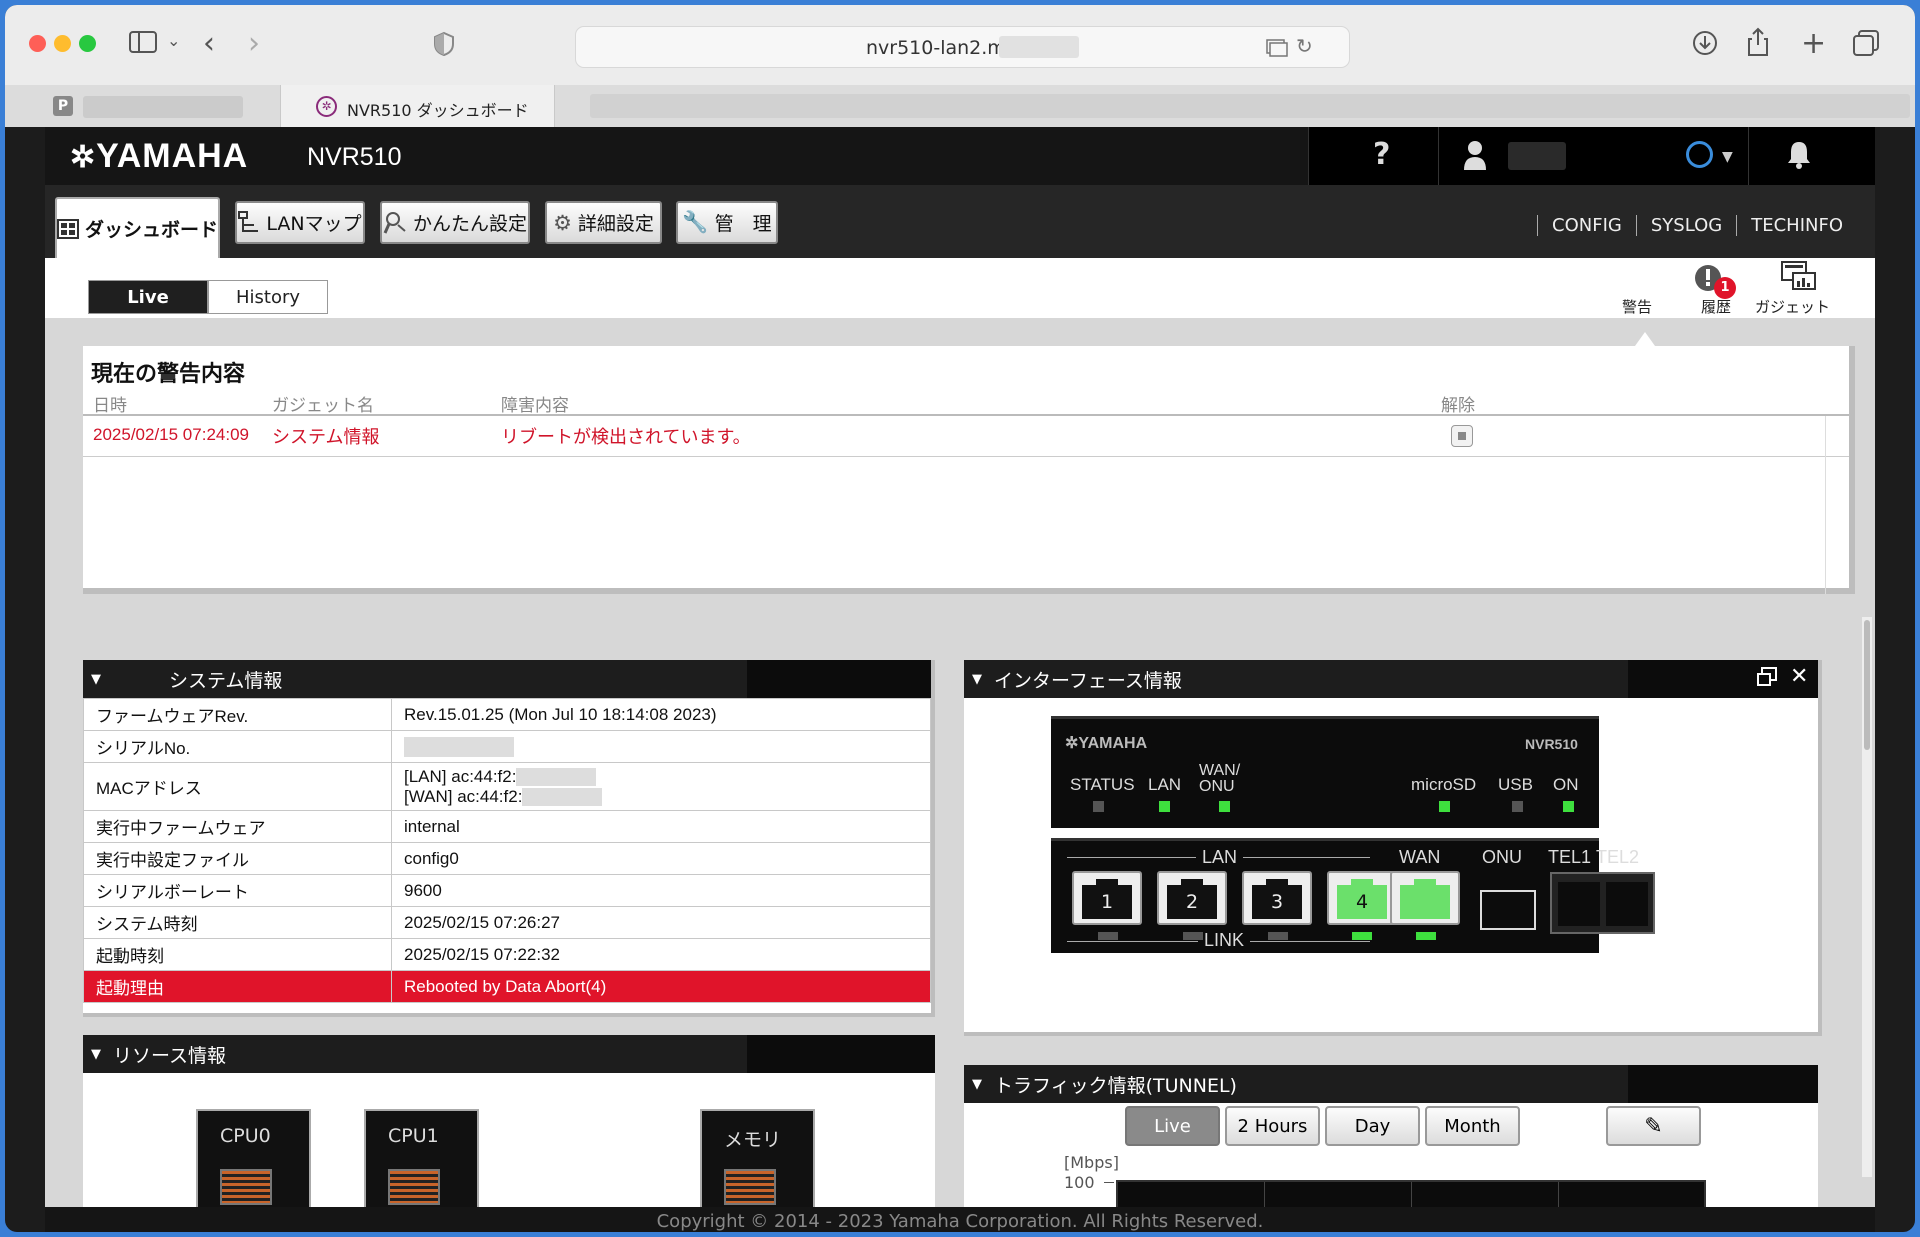 This screenshot has height=1237, width=1920. I want to click on new-tab-icon: +, so click(1813, 44).